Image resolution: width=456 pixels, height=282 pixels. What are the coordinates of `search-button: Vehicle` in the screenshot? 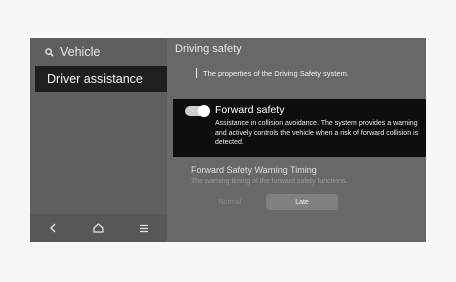 It's located at (72, 52).